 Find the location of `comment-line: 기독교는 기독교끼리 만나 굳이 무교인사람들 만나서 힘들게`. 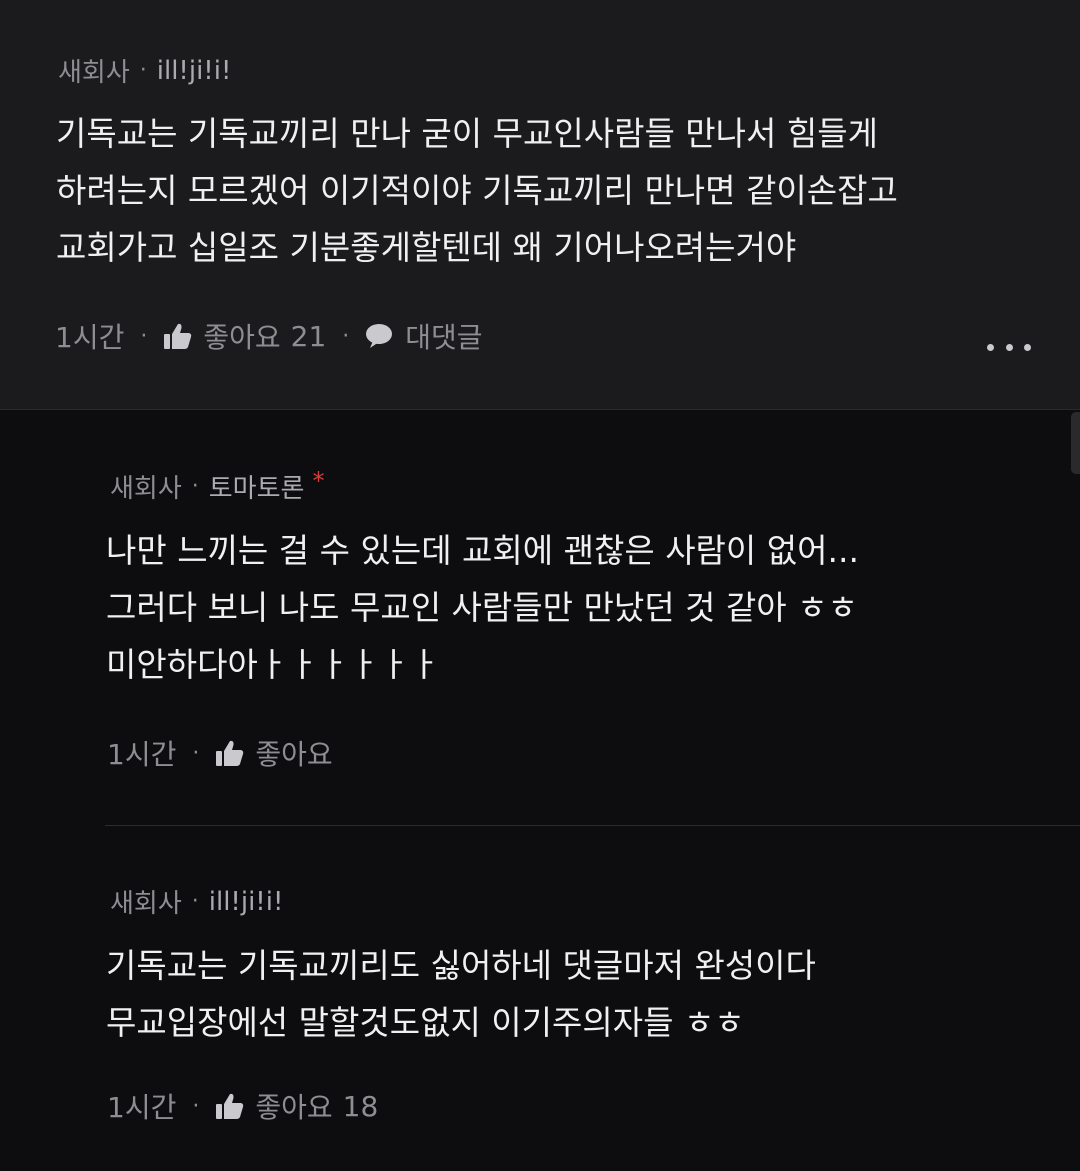

comment-line: 기독교는 기독교끼리 만나 굳이 무교인사람들 만나서 힘들게 is located at coordinates (467, 133).